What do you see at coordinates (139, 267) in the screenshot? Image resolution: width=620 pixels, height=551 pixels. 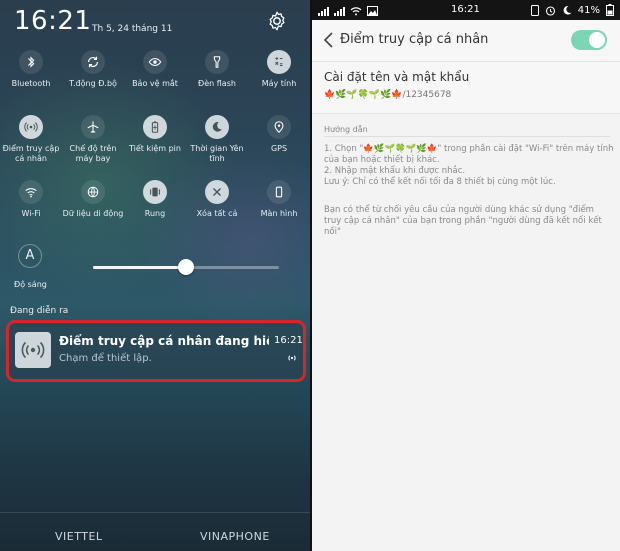 I see `brightness-fill` at bounding box center [139, 267].